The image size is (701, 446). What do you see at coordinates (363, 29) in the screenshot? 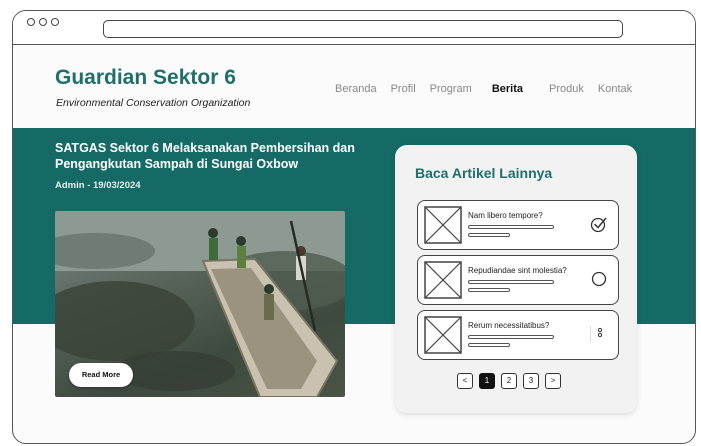
I see `address-bar` at bounding box center [363, 29].